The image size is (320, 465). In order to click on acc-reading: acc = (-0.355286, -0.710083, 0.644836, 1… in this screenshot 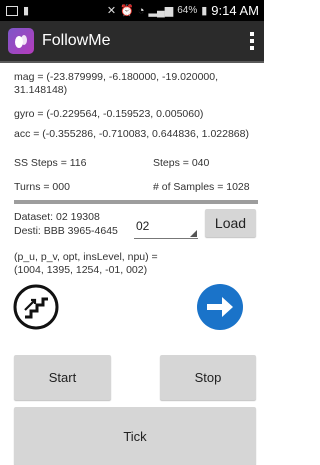, I will do `click(131, 134)`.